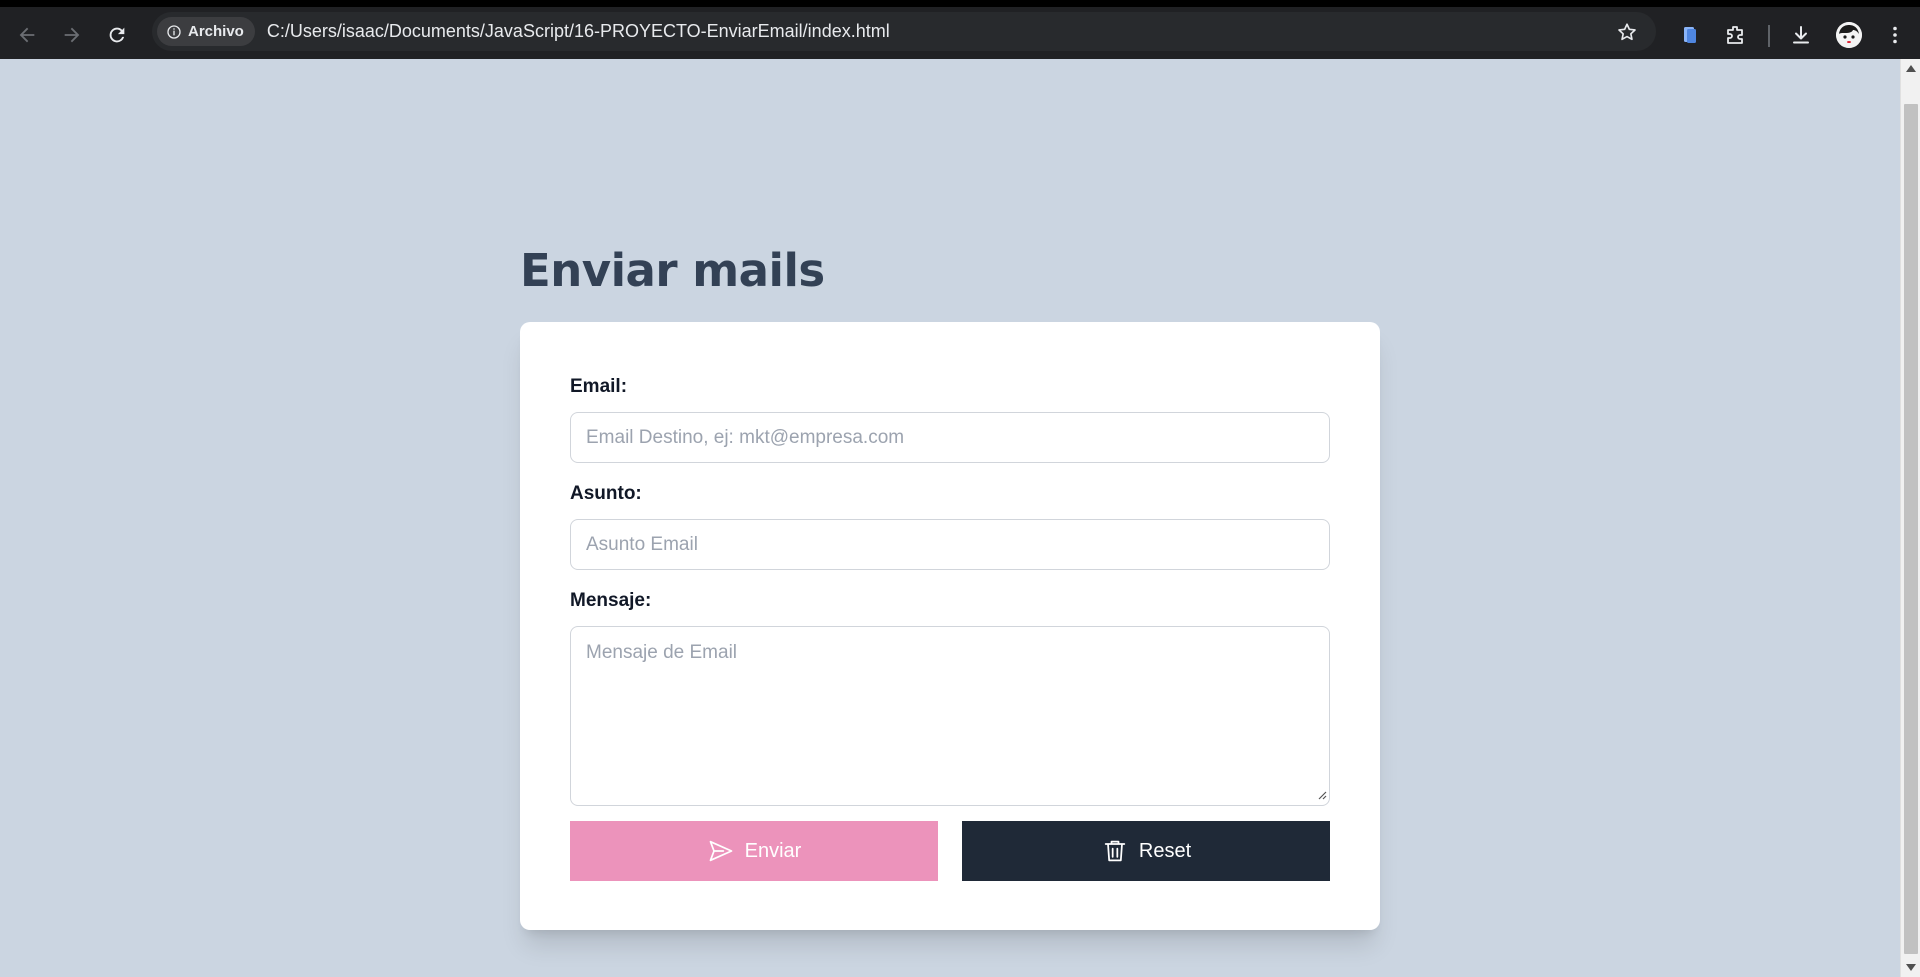 The height and width of the screenshot is (977, 1920). I want to click on page-scrollbar, so click(1910, 518).